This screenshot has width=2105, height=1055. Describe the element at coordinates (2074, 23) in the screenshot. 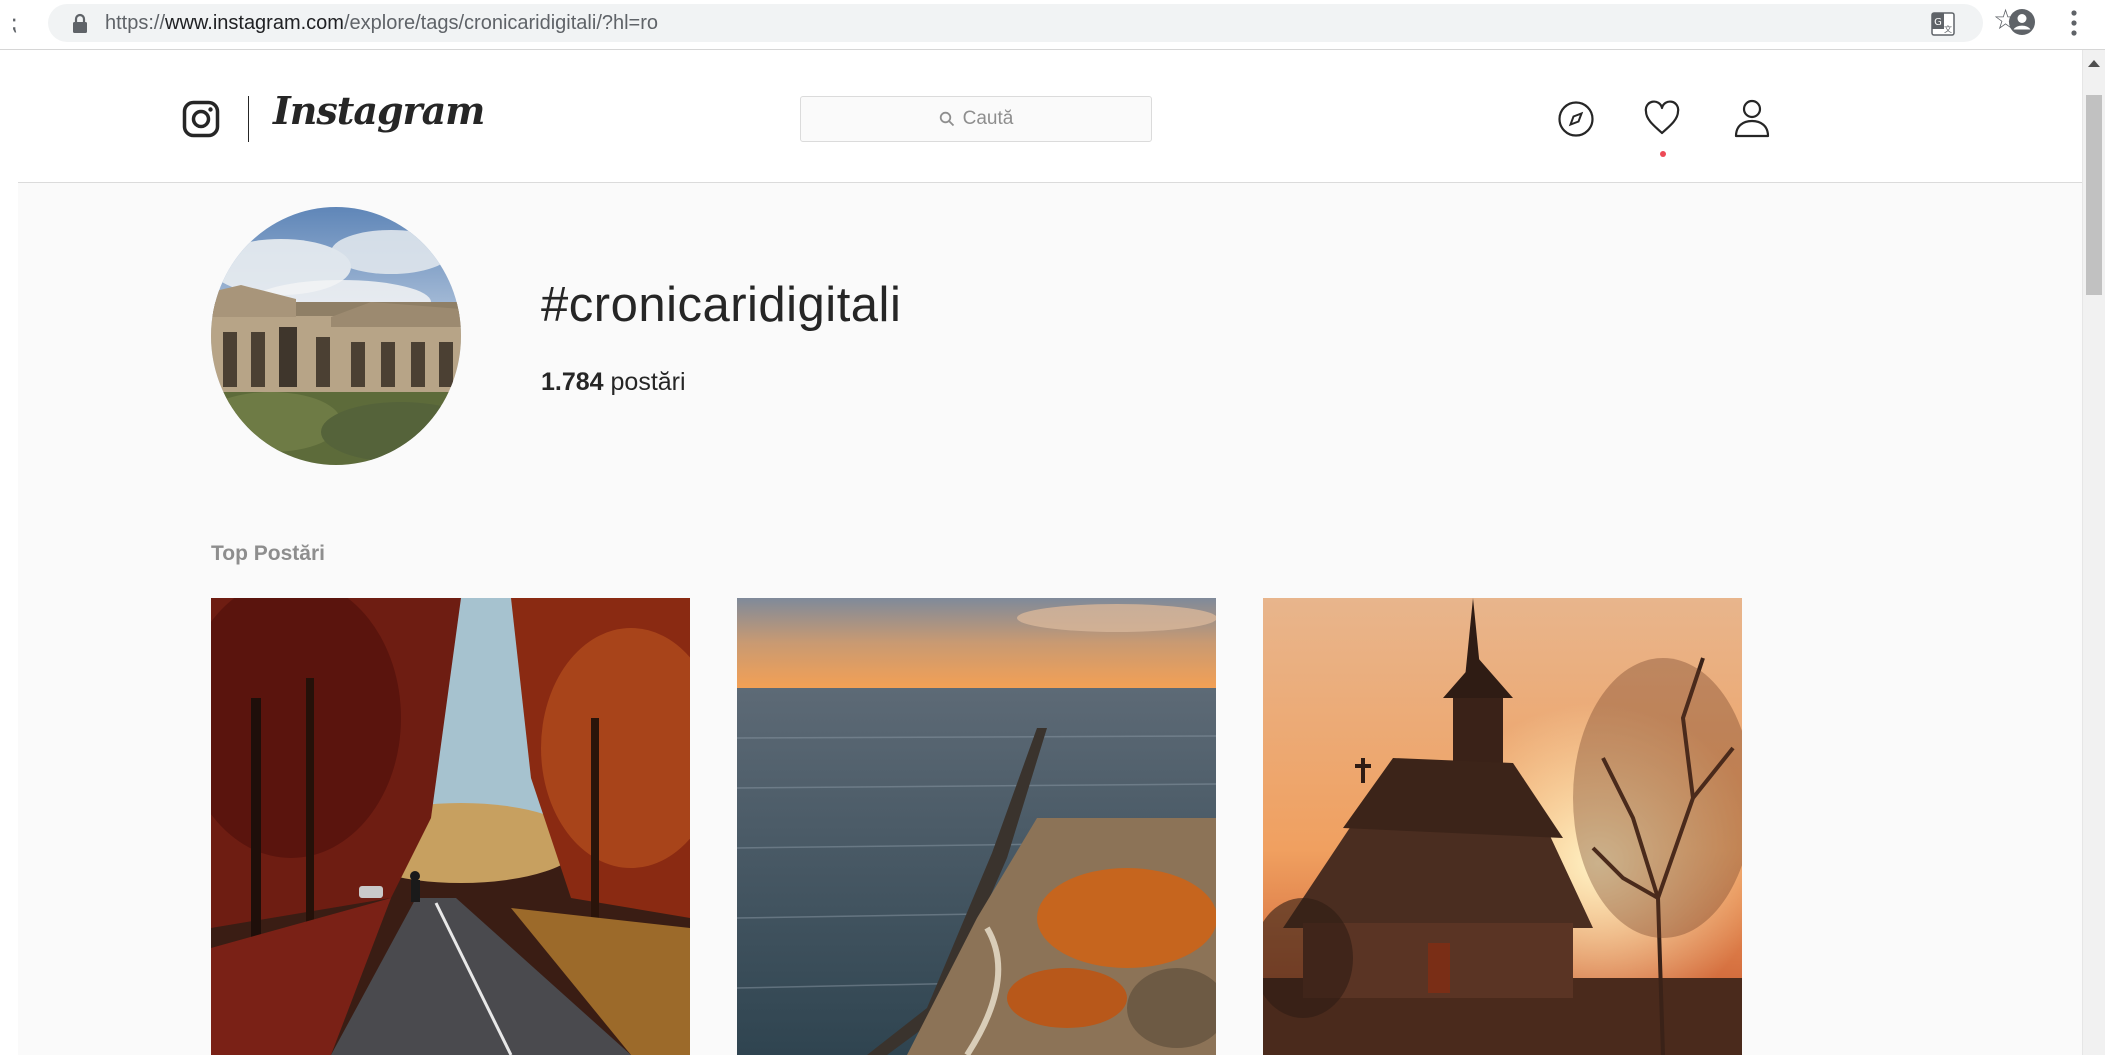

I see `menu-icon` at that location.